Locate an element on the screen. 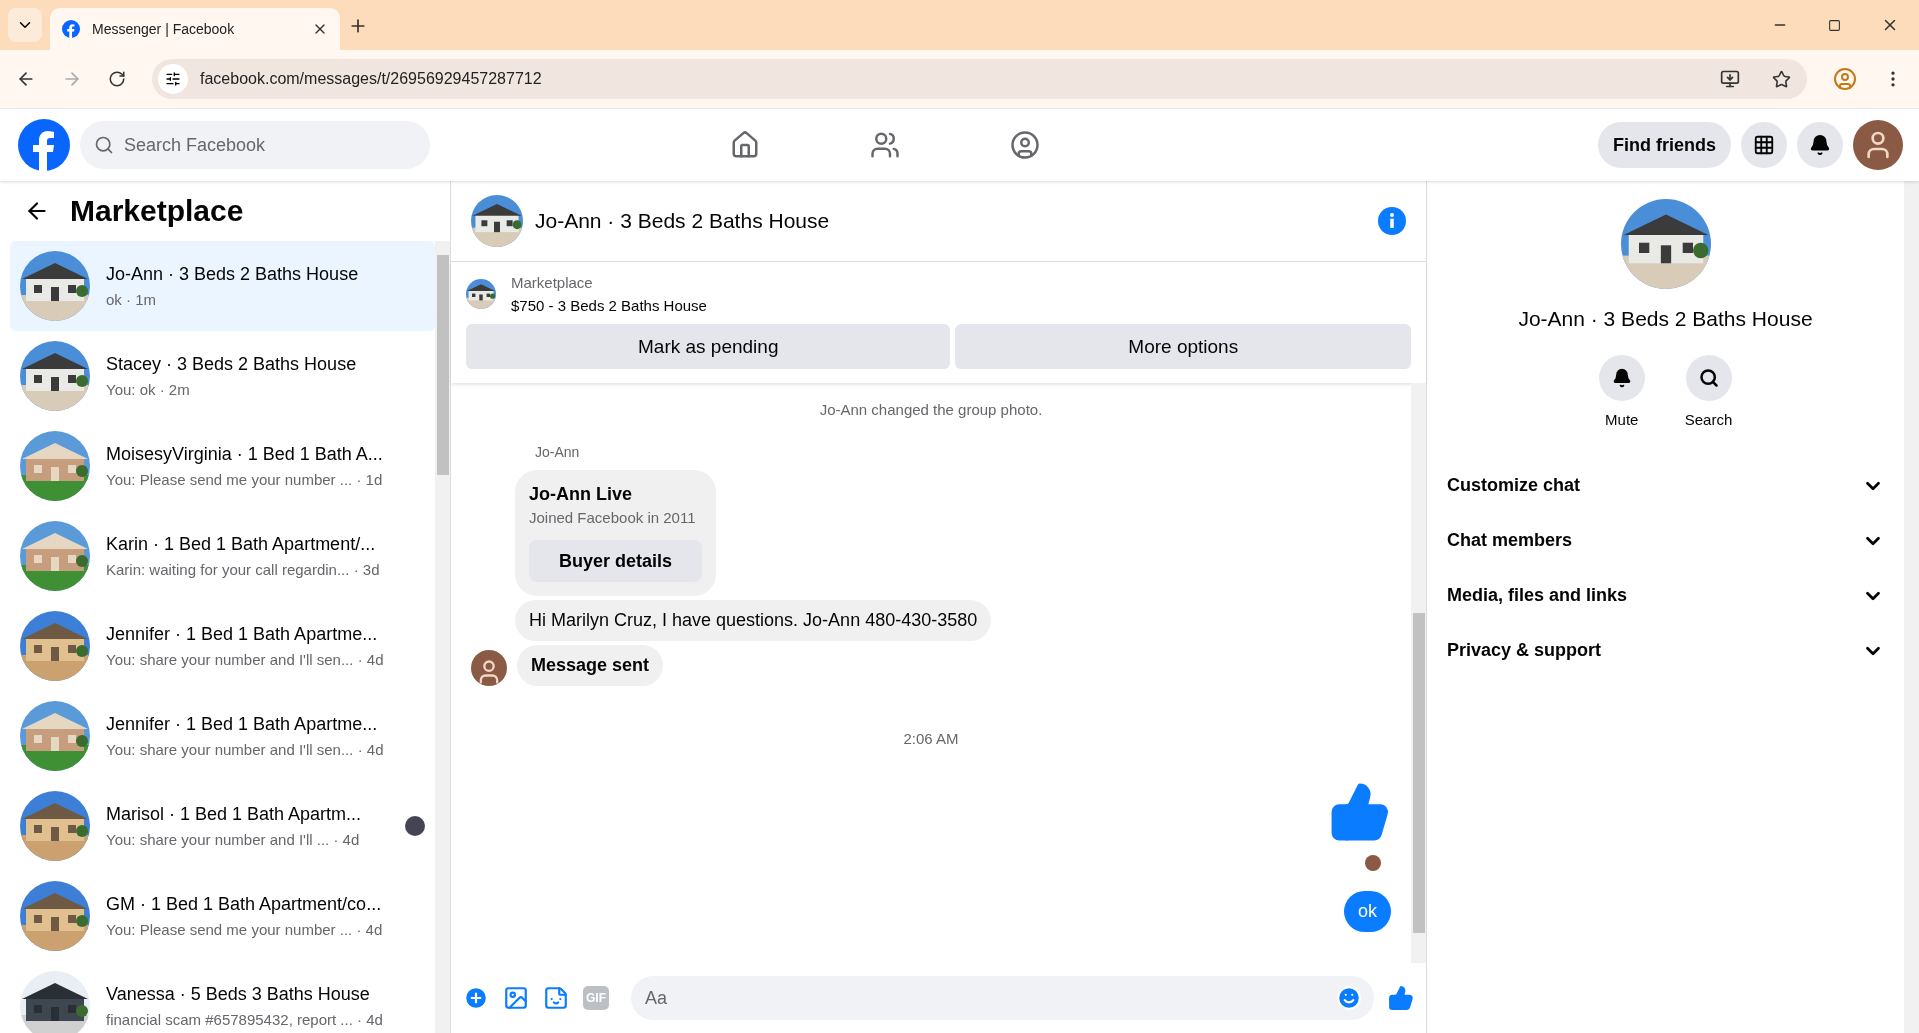 The image size is (1919, 1033). system-message: Jo-Ann changed the group photo. is located at coordinates (931, 409).